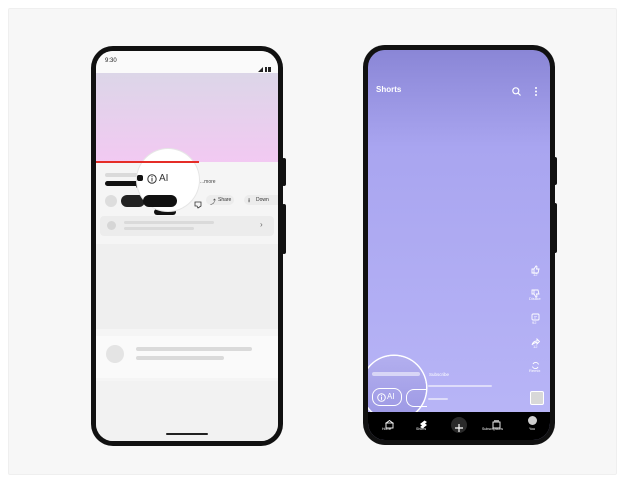 The image size is (623, 477). Describe the element at coordinates (187, 117) in the screenshot. I see `video-player` at that location.